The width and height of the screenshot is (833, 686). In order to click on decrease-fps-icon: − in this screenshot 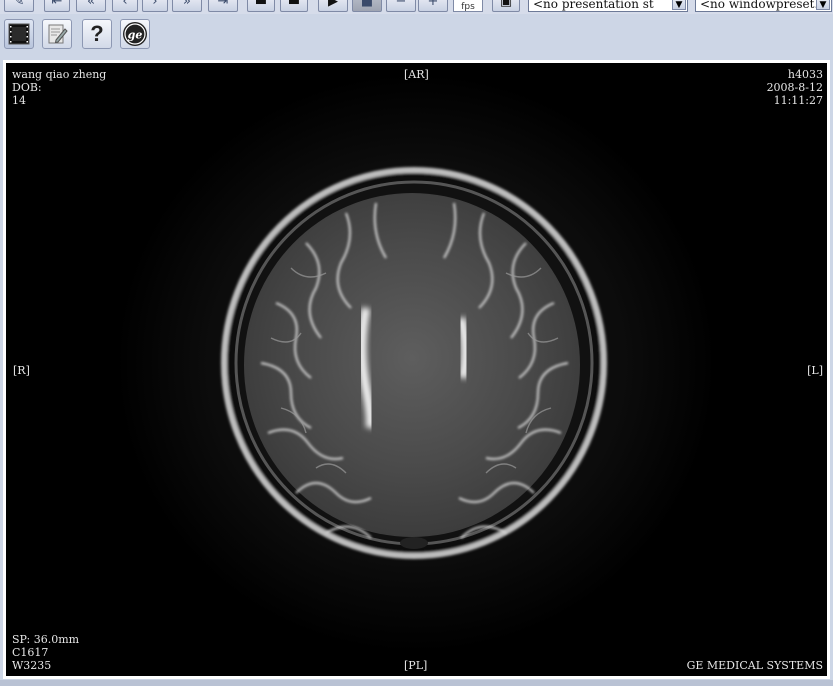, I will do `click(401, 6)`.